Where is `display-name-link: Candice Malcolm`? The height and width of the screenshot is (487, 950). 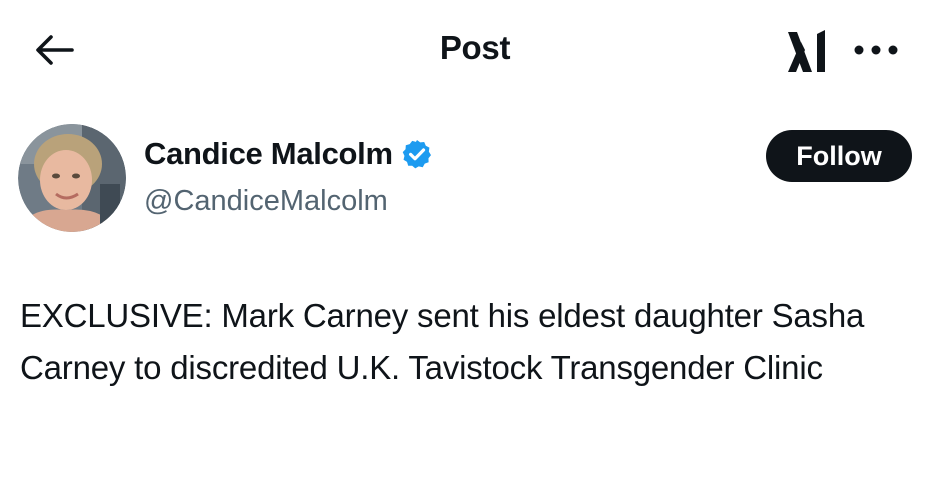
display-name-link: Candice Malcolm is located at coordinates (288, 154).